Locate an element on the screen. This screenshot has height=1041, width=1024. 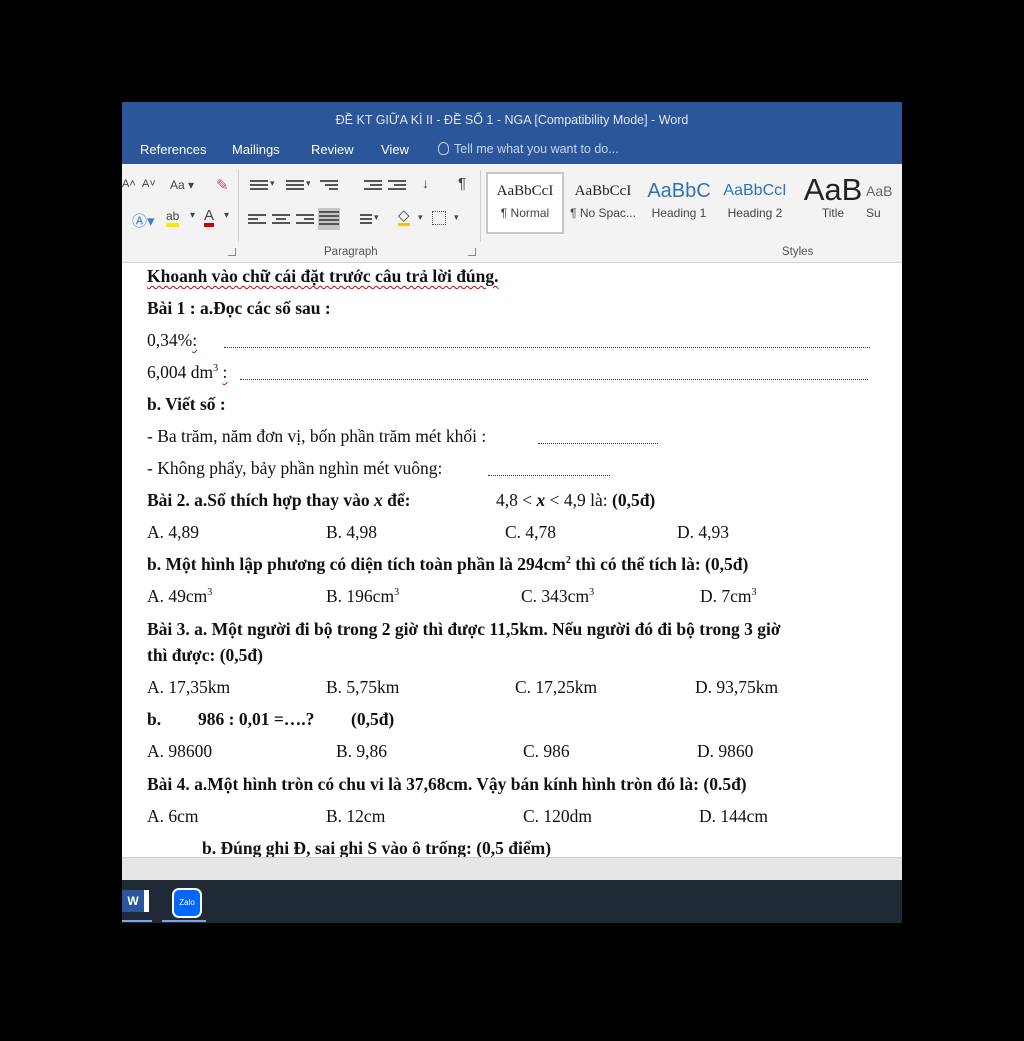
numbering-dropdown-icon: ▾ is located at coordinates (308, 183).